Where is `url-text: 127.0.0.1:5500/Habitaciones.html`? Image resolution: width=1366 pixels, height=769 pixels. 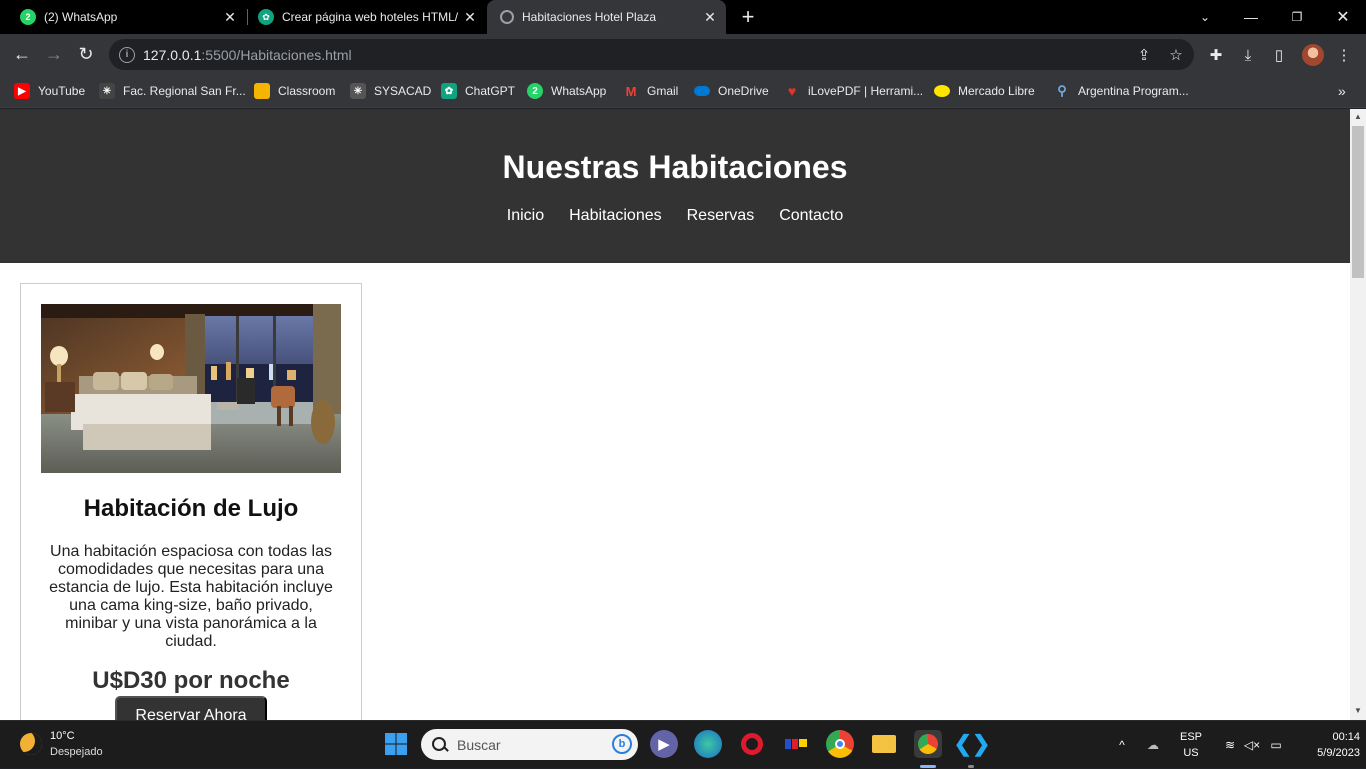
url-text: 127.0.0.1:5500/Habitaciones.html is located at coordinates (247, 55).